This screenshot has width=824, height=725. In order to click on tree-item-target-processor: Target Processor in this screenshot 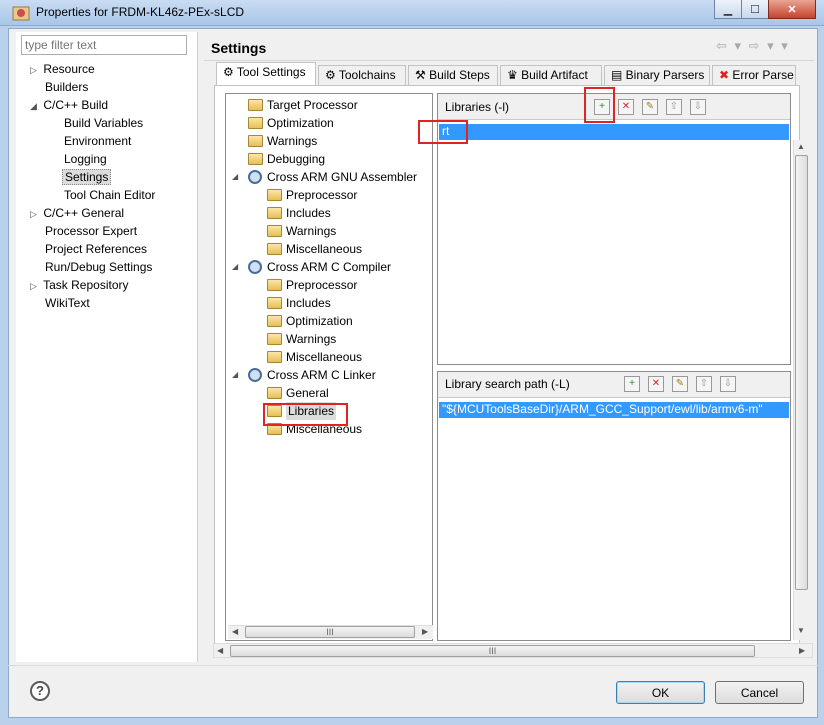, I will do `click(324, 105)`.